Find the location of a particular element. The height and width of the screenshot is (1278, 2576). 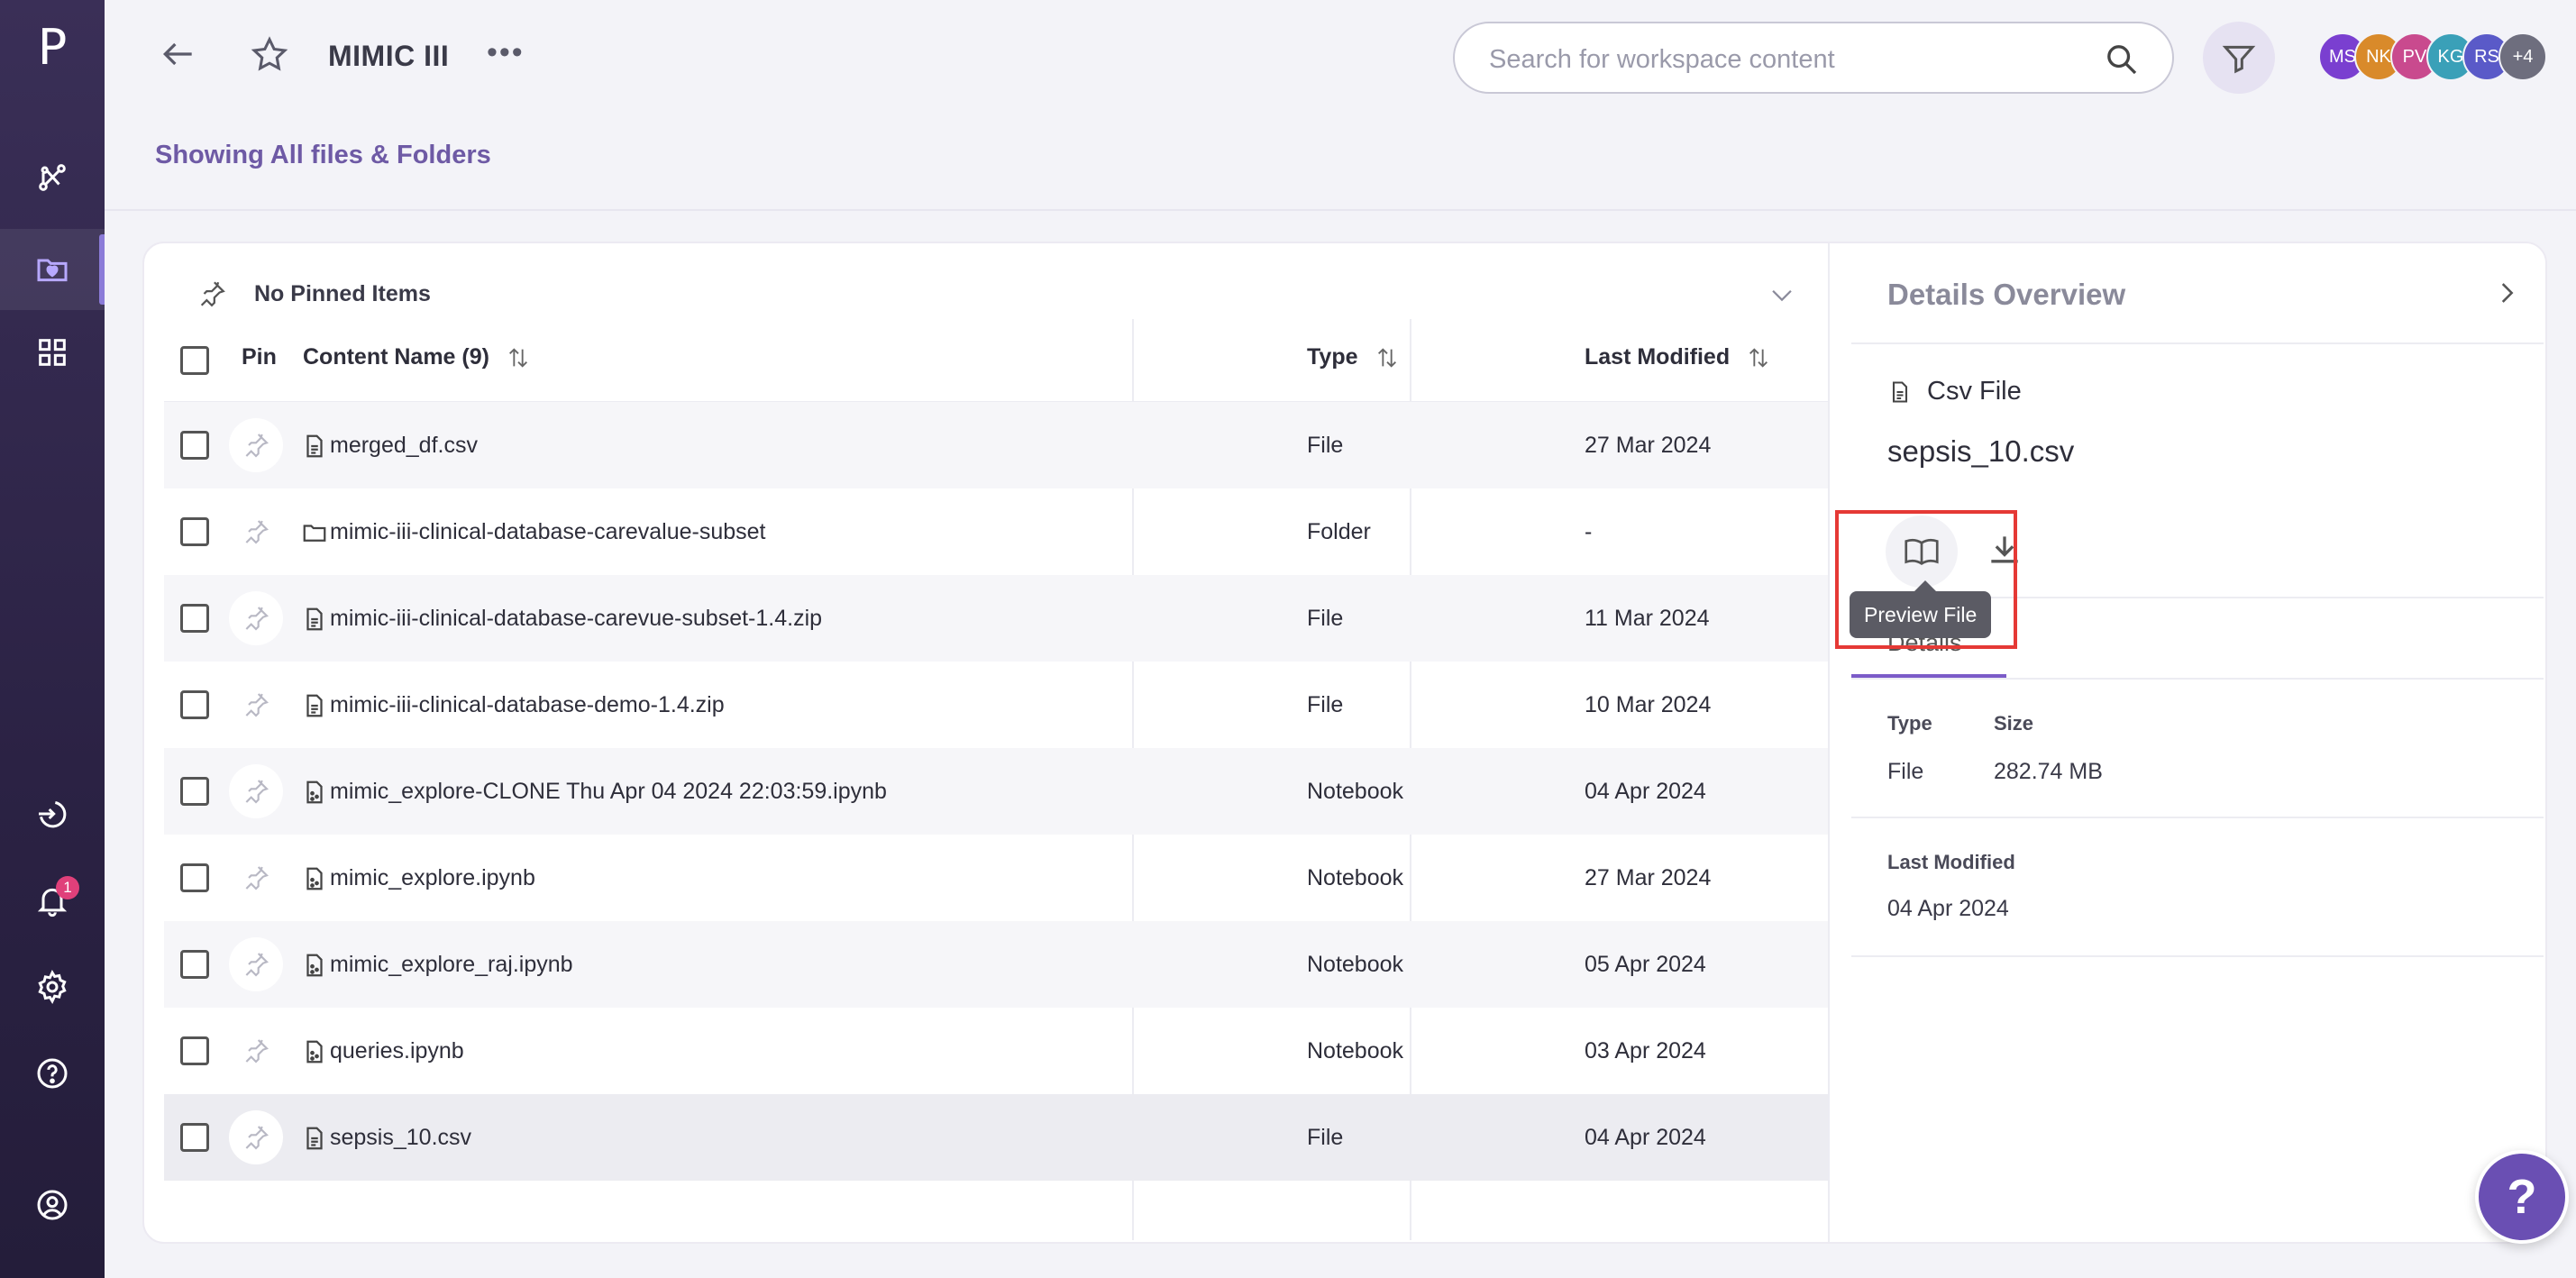

table-header: Pin Content Name (9) Type Last Modified is located at coordinates (996, 360).